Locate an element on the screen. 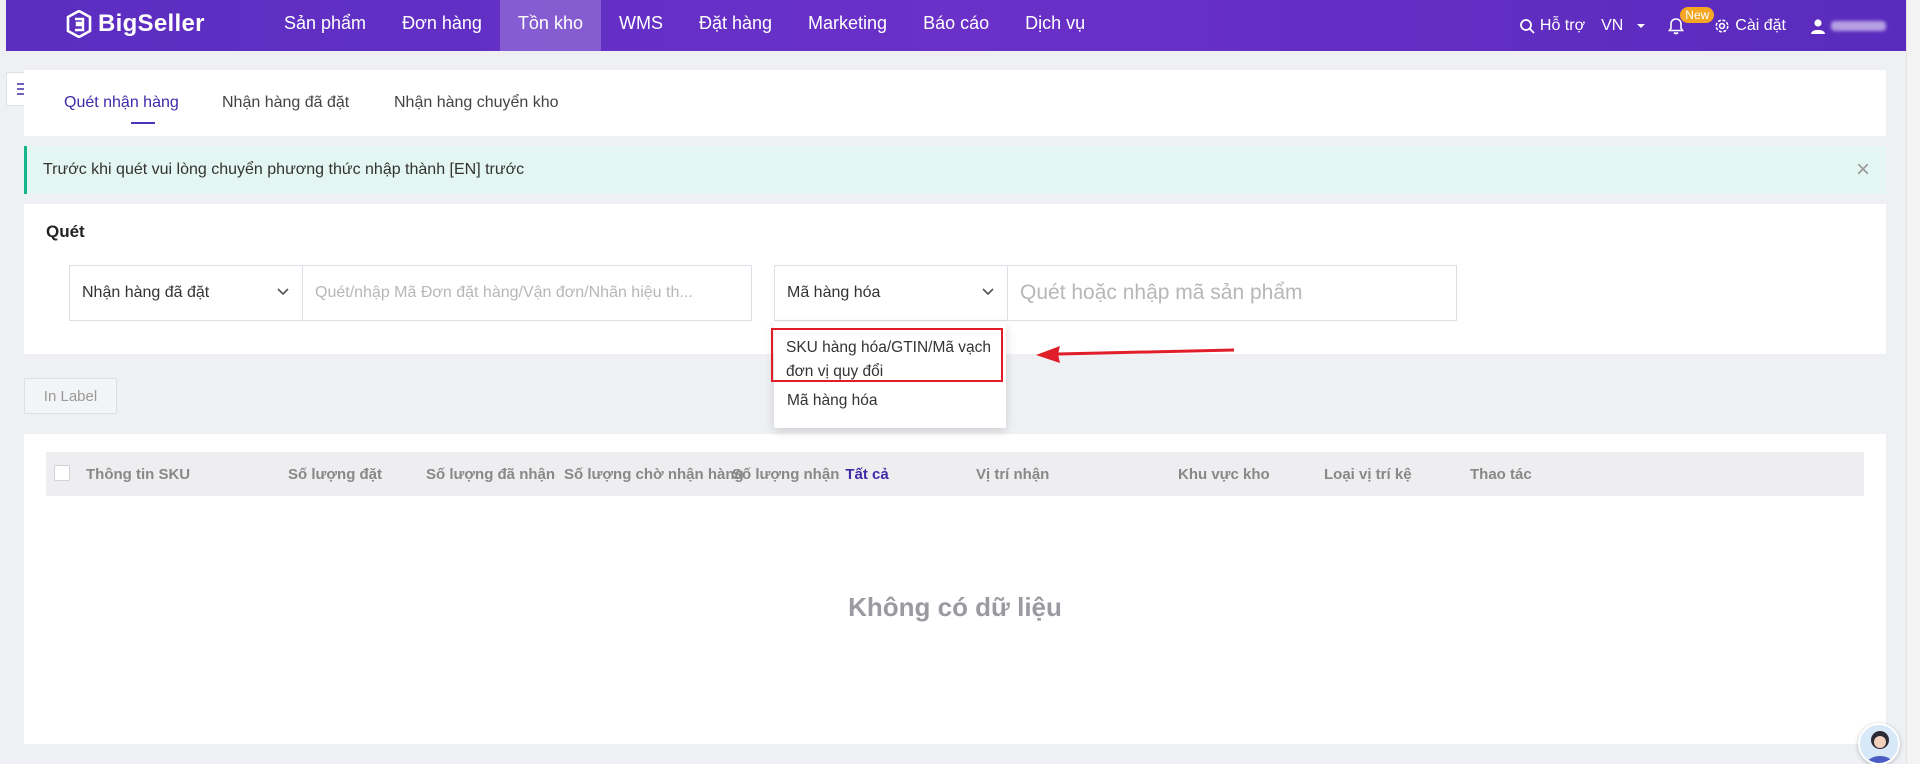  column-receive-location: Vị trí nhận is located at coordinates (1013, 474).